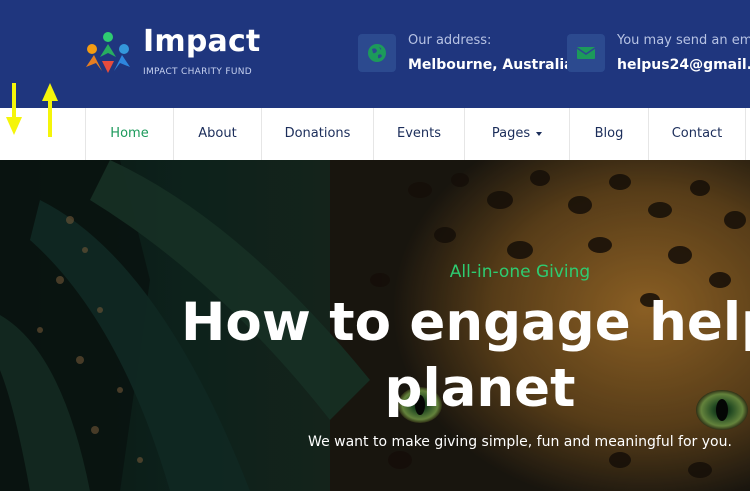 This screenshot has height=491, width=750. Describe the element at coordinates (201, 41) in the screenshot. I see `brand-name: Impact` at that location.